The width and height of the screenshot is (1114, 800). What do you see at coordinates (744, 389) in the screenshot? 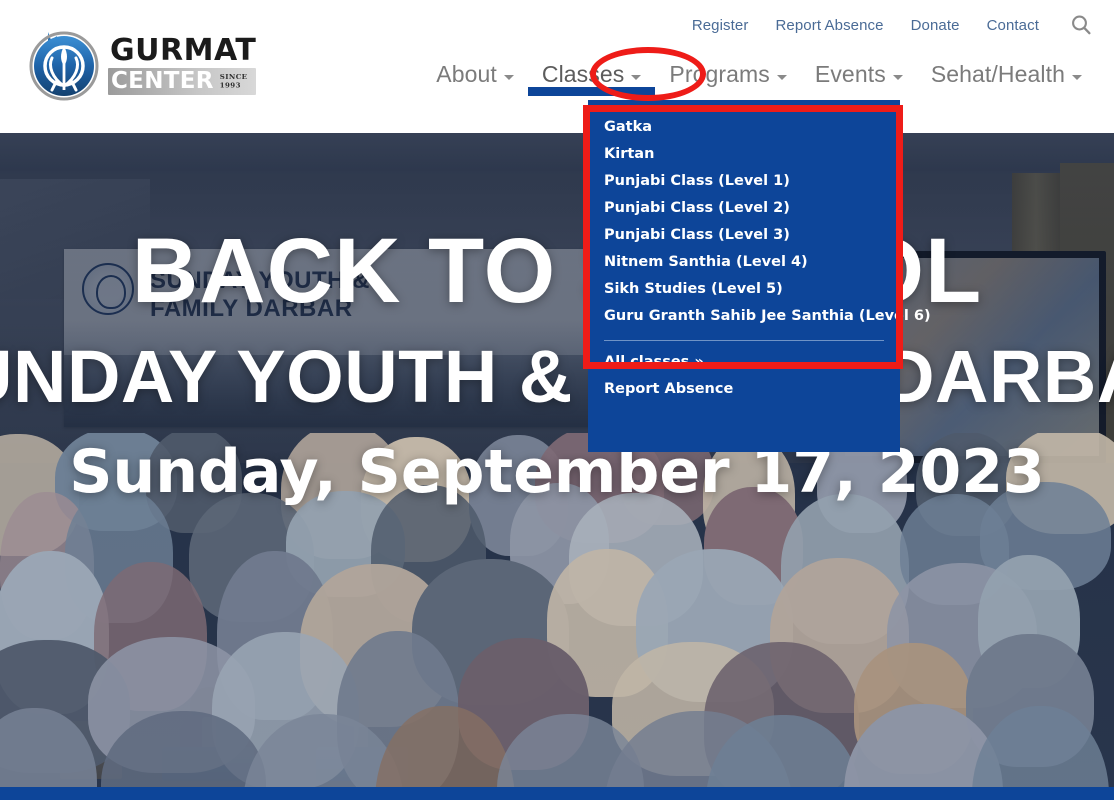
I see `dropdown-item-report-absence: Report Absence` at bounding box center [744, 389].